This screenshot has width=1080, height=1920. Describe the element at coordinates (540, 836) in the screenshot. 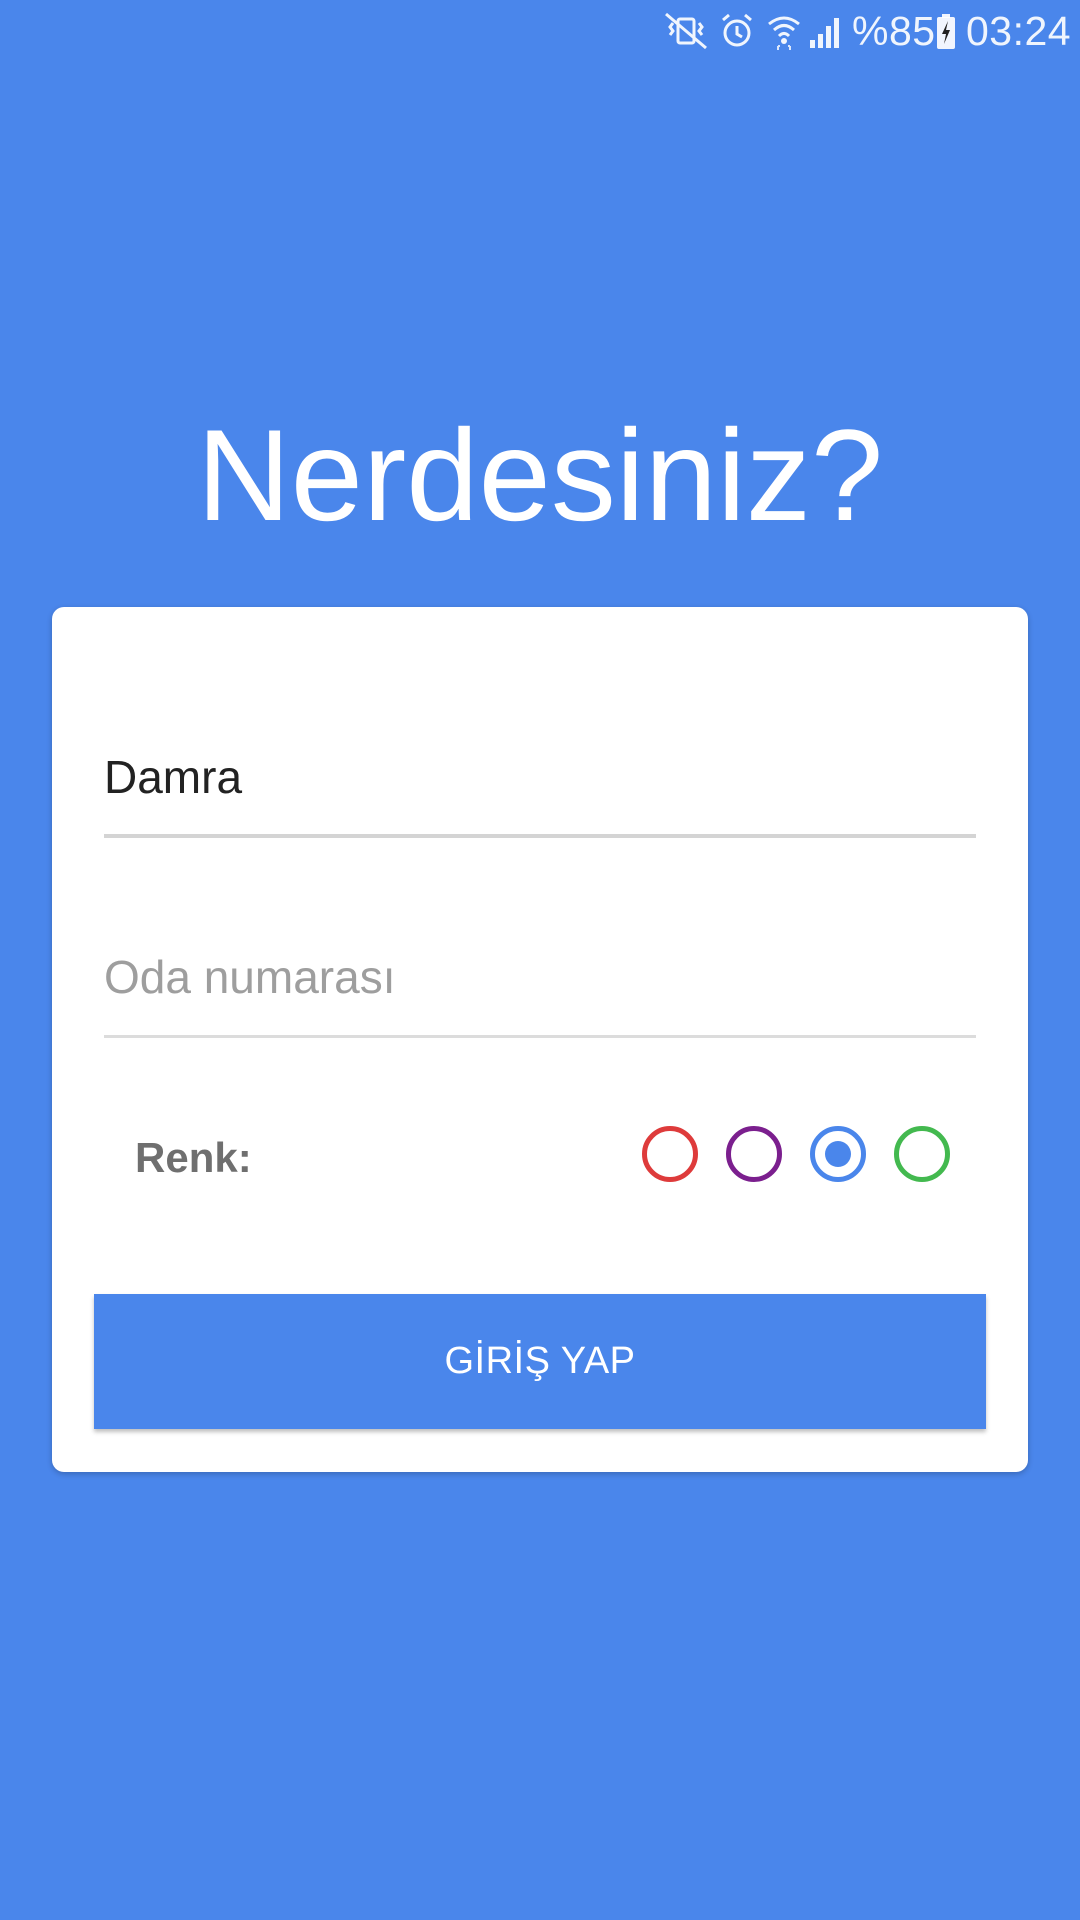

I see `name-input-underline` at that location.